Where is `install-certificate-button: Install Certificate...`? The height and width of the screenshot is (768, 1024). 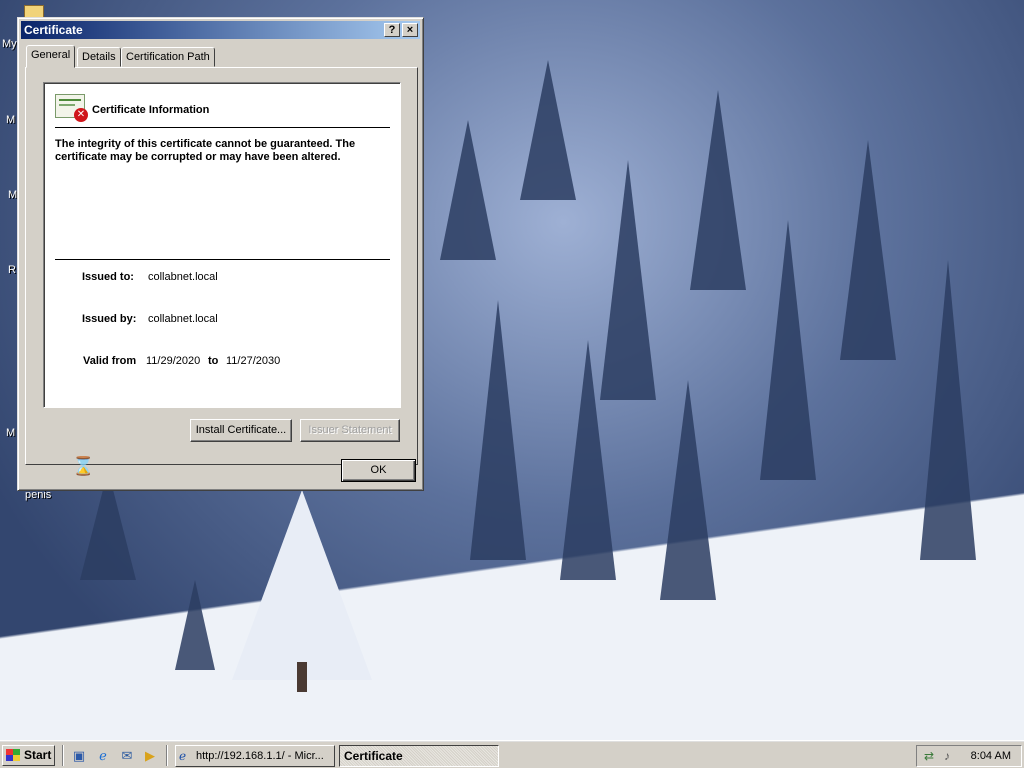 install-certificate-button: Install Certificate... is located at coordinates (241, 430).